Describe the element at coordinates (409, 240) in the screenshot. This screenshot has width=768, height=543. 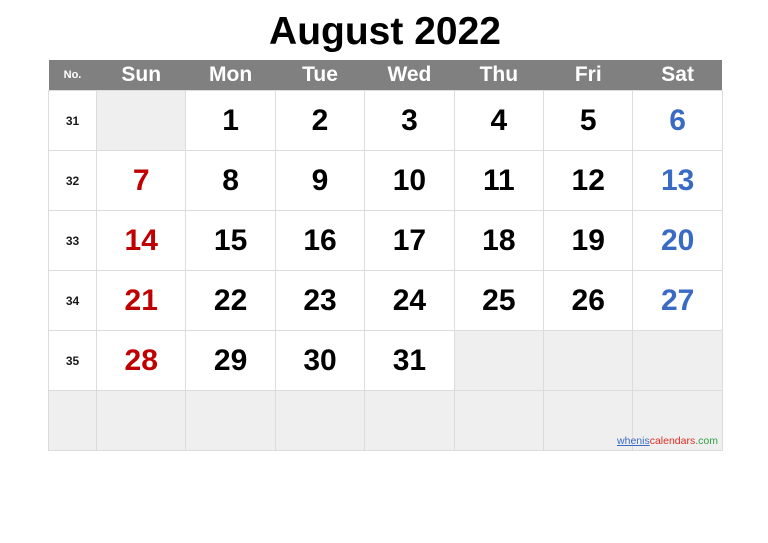
I see `day-cell: 17` at that location.